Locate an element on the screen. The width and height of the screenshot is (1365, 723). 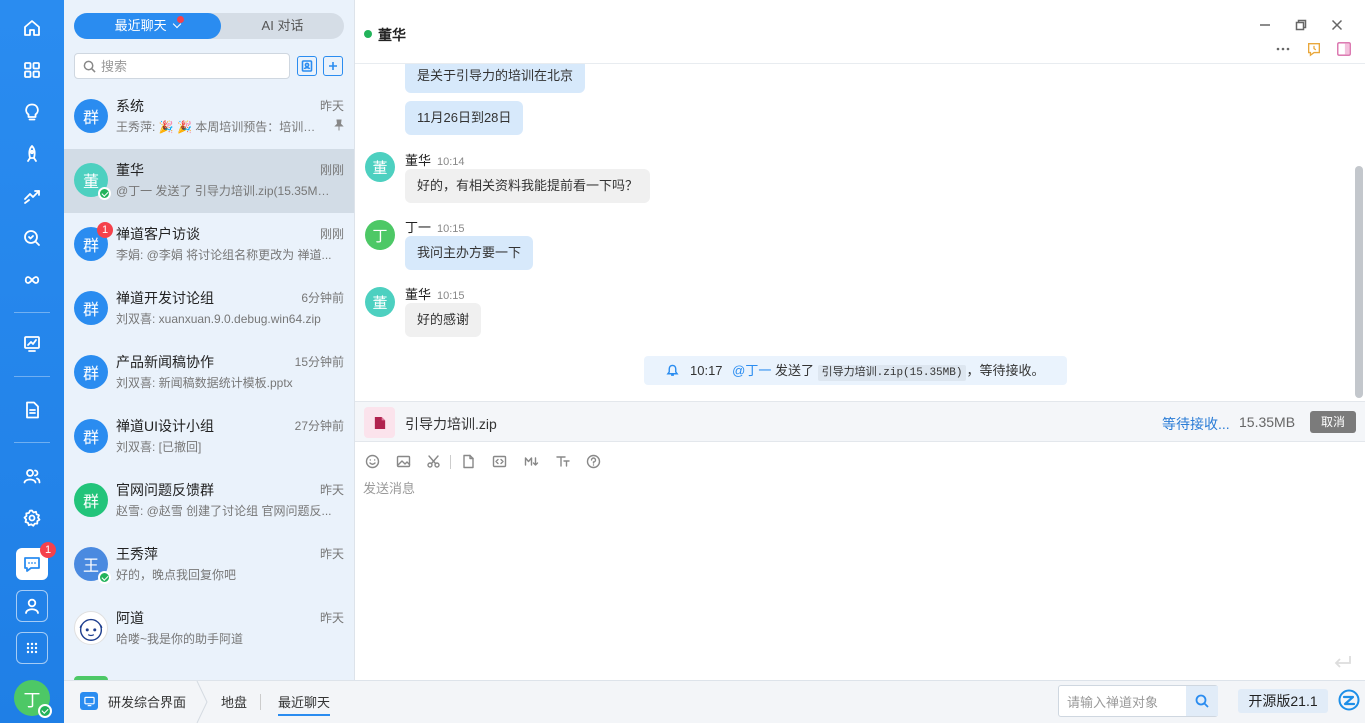
chat-history-clock-icon is located at coordinates (1314, 49).